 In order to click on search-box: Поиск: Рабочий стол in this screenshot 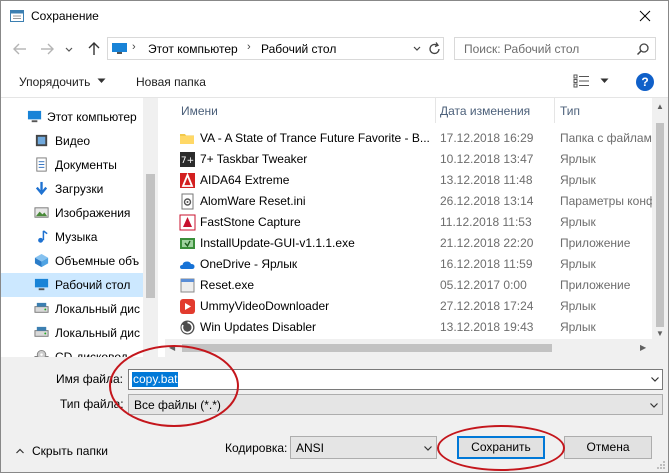, I will do `click(555, 48)`.